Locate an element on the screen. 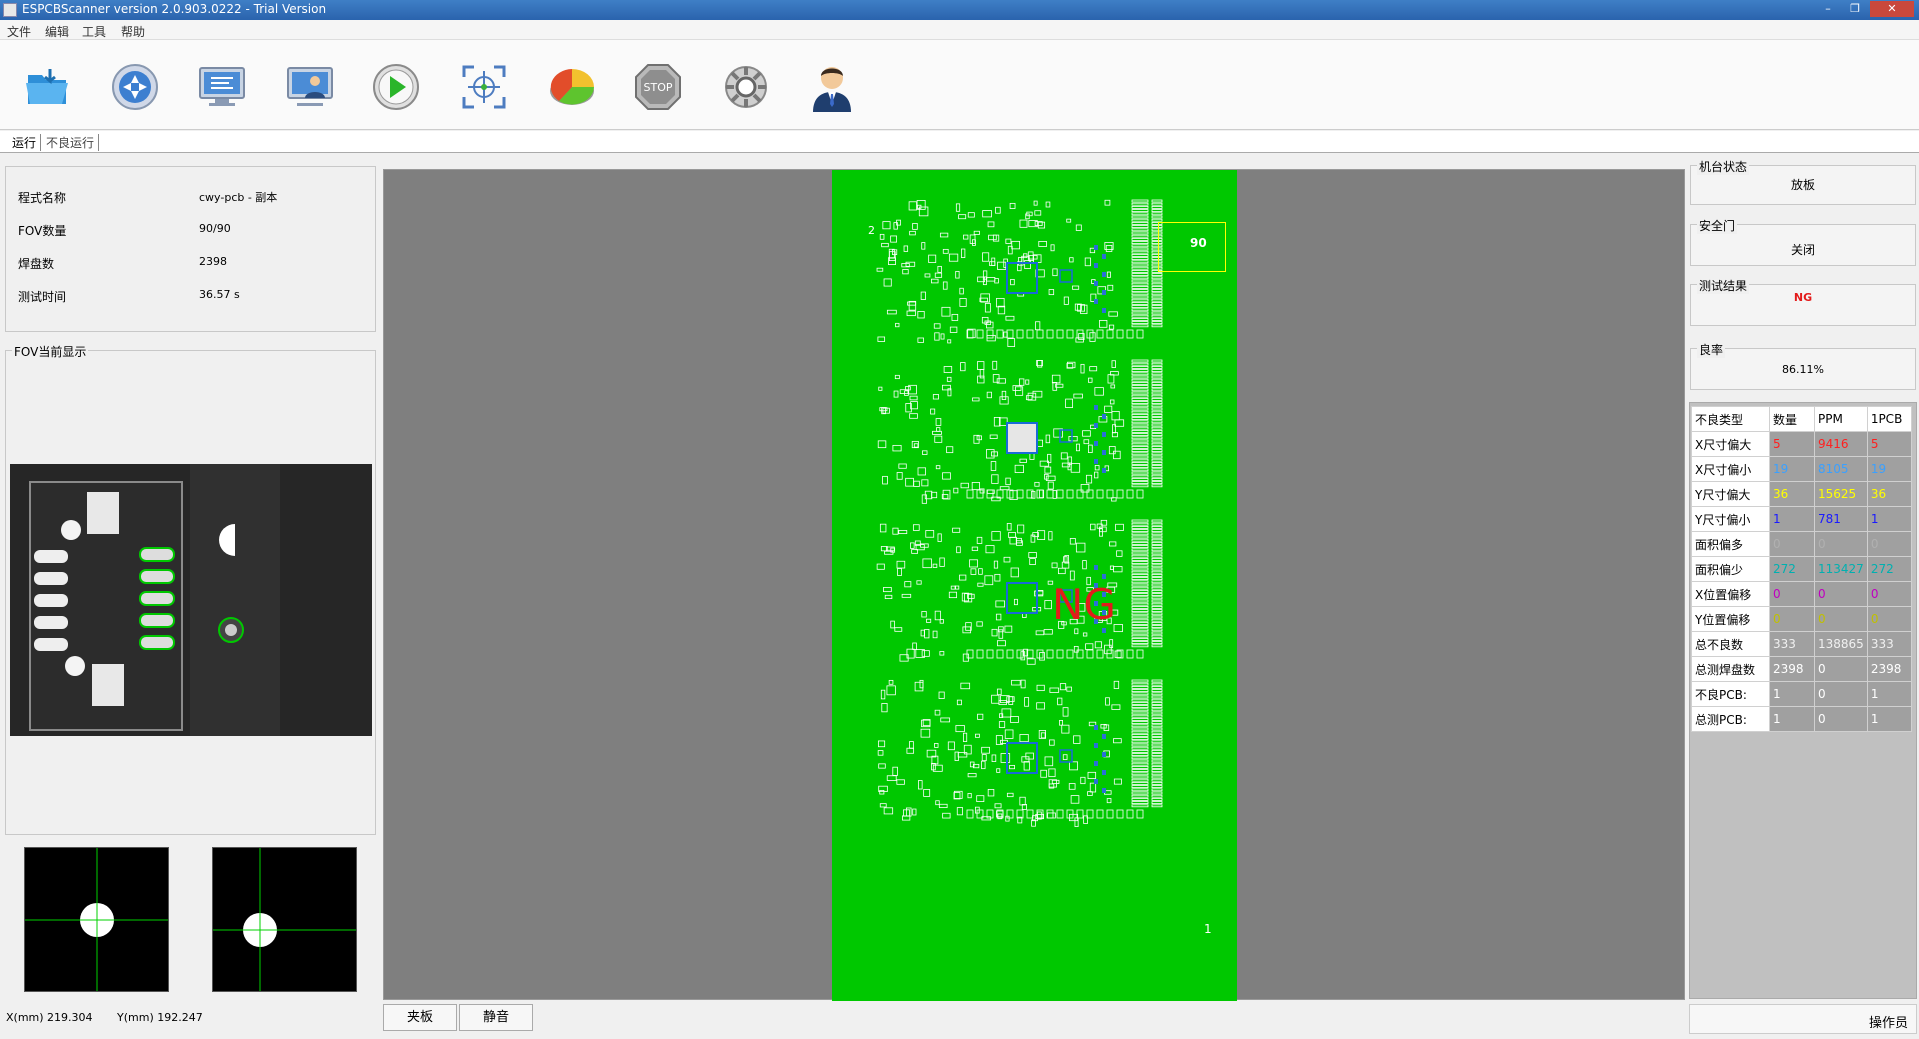 The image size is (1919, 1039). yield-box: 良率 86.11% is located at coordinates (1803, 365).